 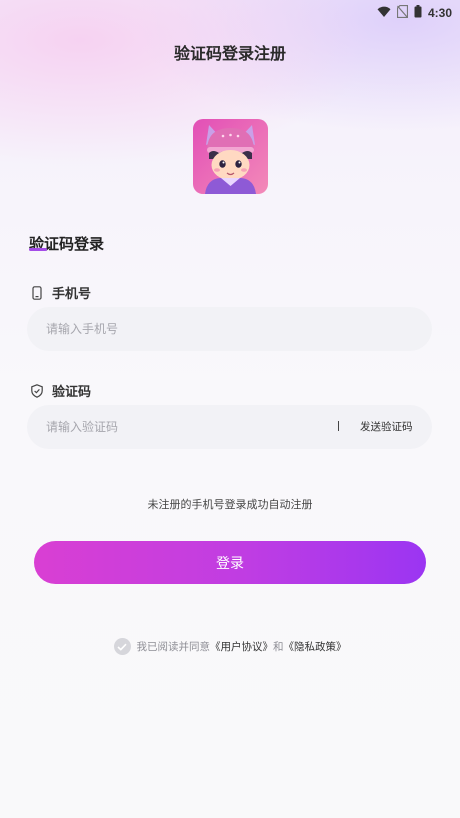 What do you see at coordinates (402, 12) in the screenshot?
I see `no-sim-icon` at bounding box center [402, 12].